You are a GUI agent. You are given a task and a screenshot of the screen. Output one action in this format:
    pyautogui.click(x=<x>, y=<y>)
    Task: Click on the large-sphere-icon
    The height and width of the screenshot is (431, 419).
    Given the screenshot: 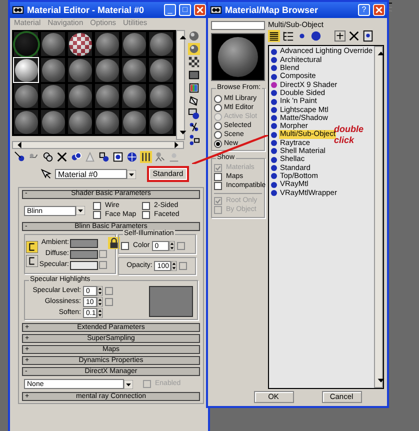 What is the action you would take?
    pyautogui.click(x=316, y=36)
    